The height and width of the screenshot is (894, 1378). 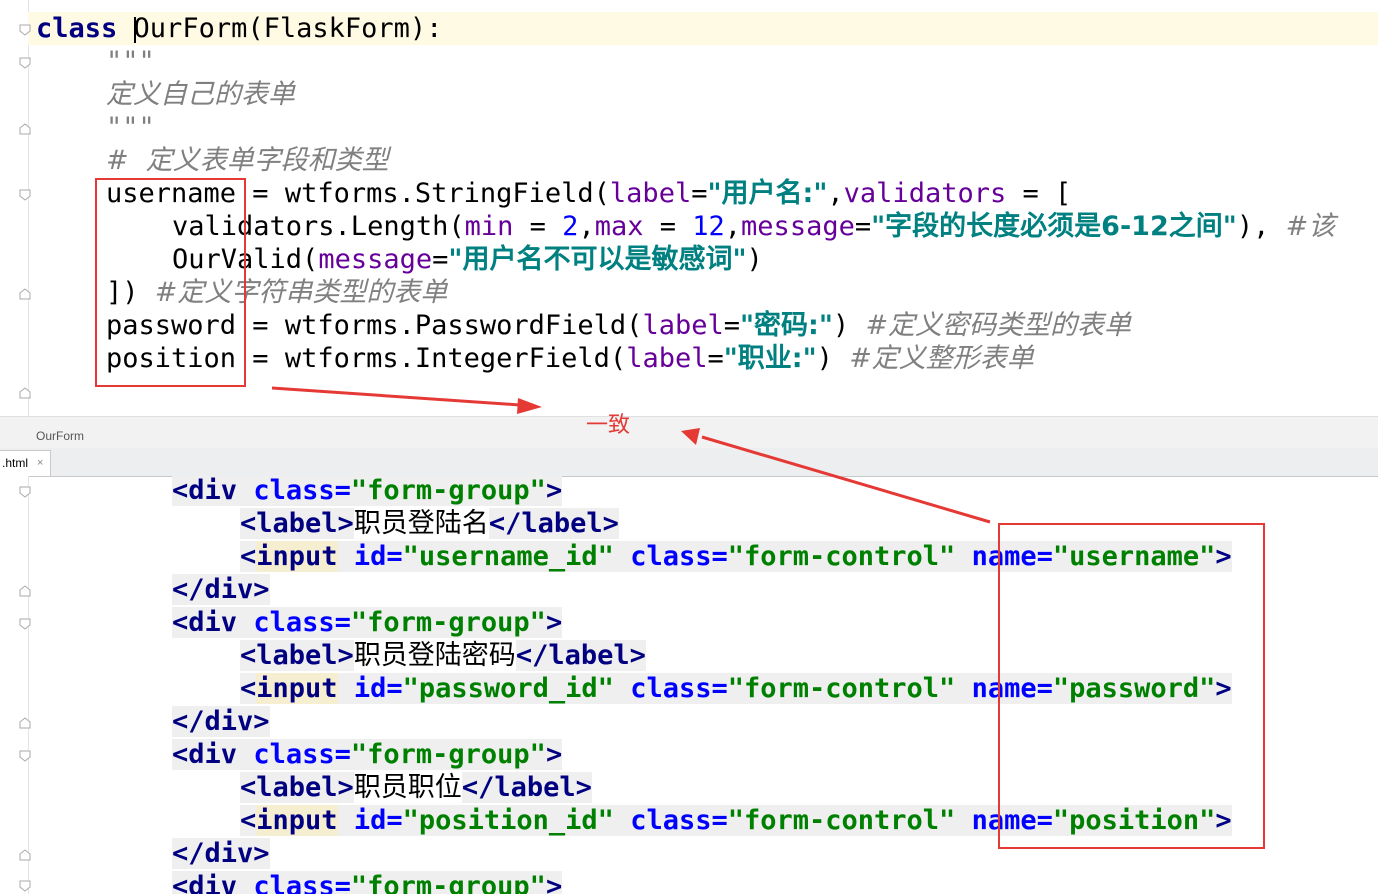 I want to click on comment: #定义整形表单, so click(x=941, y=358).